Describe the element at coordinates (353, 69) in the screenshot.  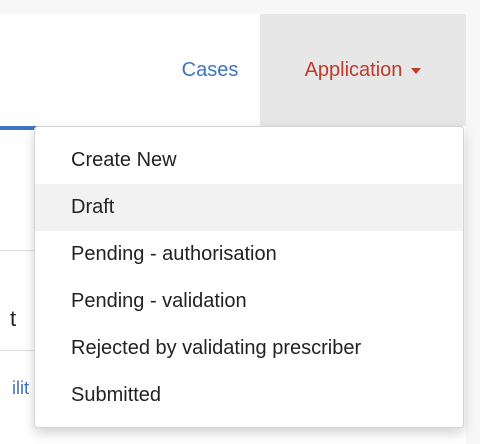
I see `nav-item-application-label: Application` at that location.